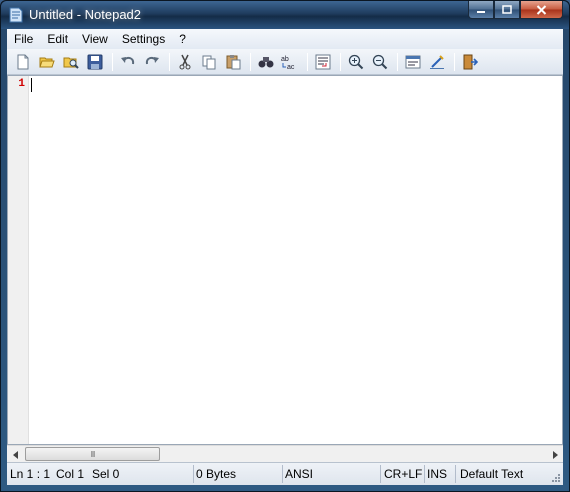 The image size is (570, 492). I want to click on cut-icon, so click(185, 61).